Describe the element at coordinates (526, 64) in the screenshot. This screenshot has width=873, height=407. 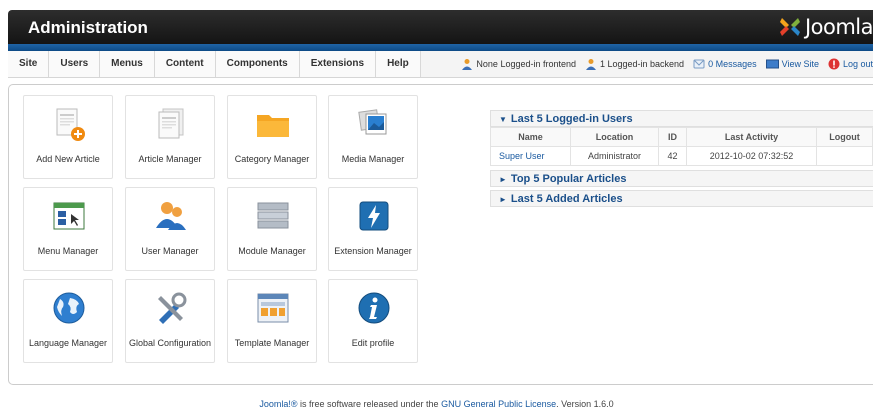
I see `frontend-status-text: None Logged-in frontend` at that location.